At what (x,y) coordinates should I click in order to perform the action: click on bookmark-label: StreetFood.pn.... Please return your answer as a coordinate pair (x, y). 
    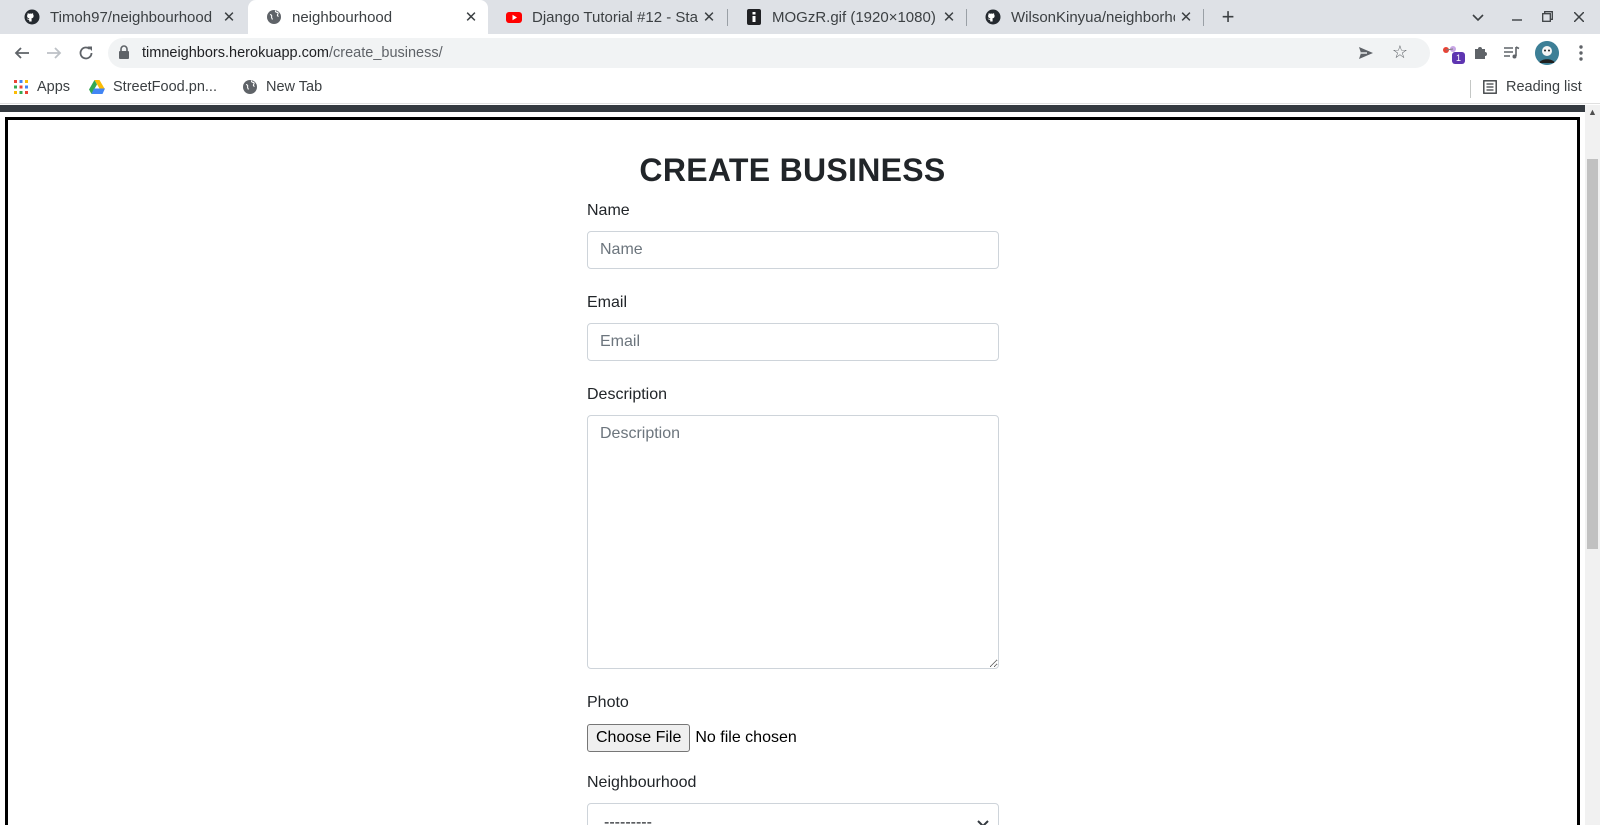
    Looking at the image, I should click on (165, 87).